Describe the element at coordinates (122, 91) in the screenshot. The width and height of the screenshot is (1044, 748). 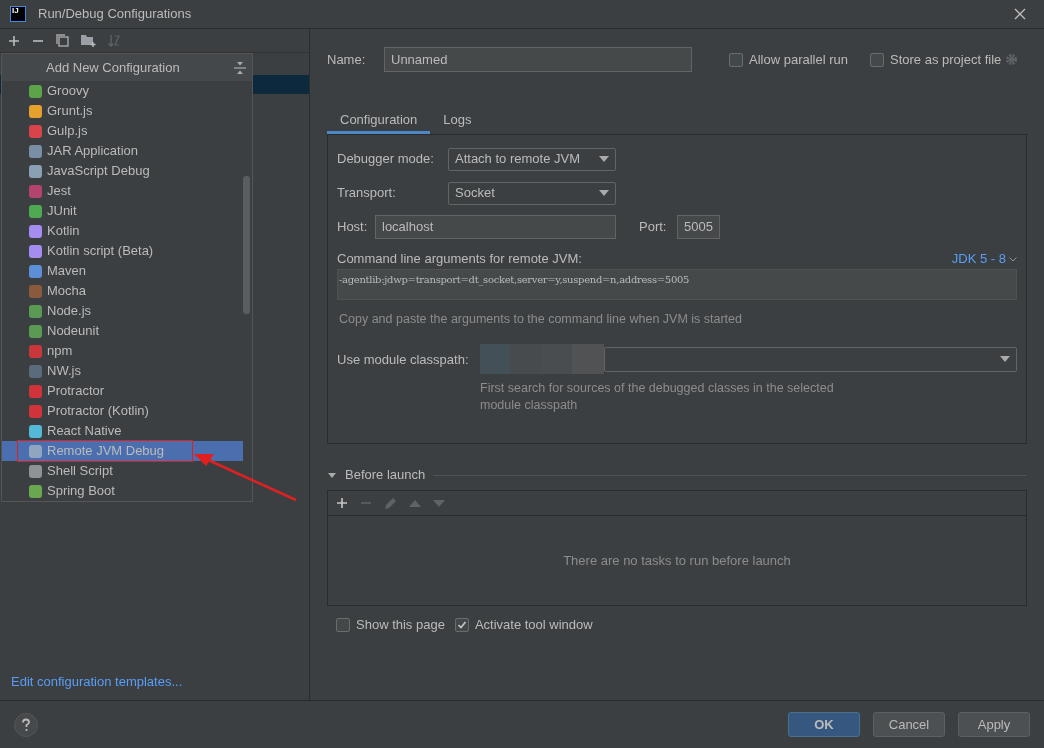
I see `configuration-type-item: Groovy` at that location.